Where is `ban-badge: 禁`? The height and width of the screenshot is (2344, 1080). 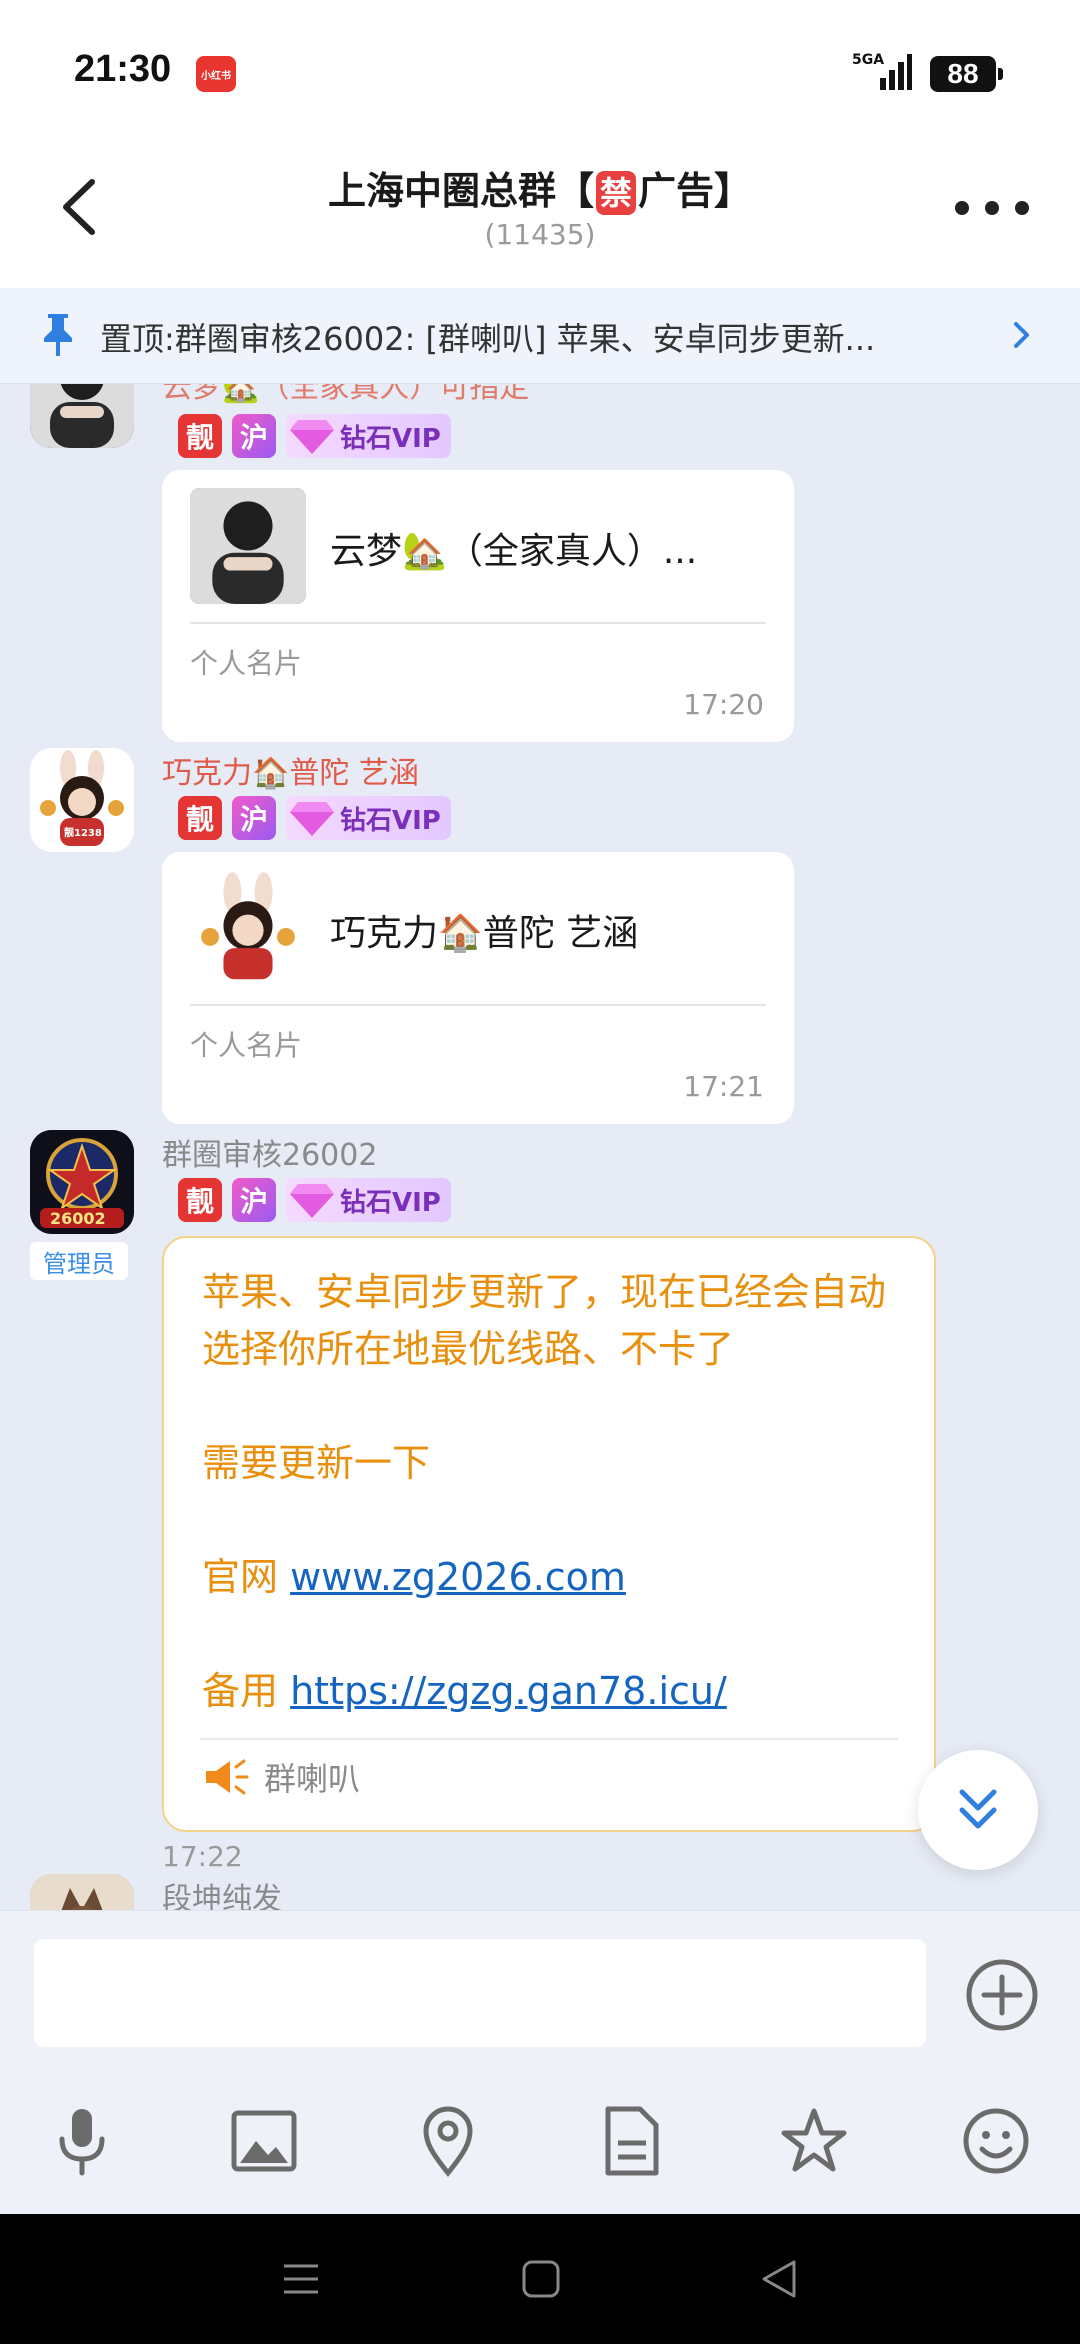 ban-badge: 禁 is located at coordinates (615, 193).